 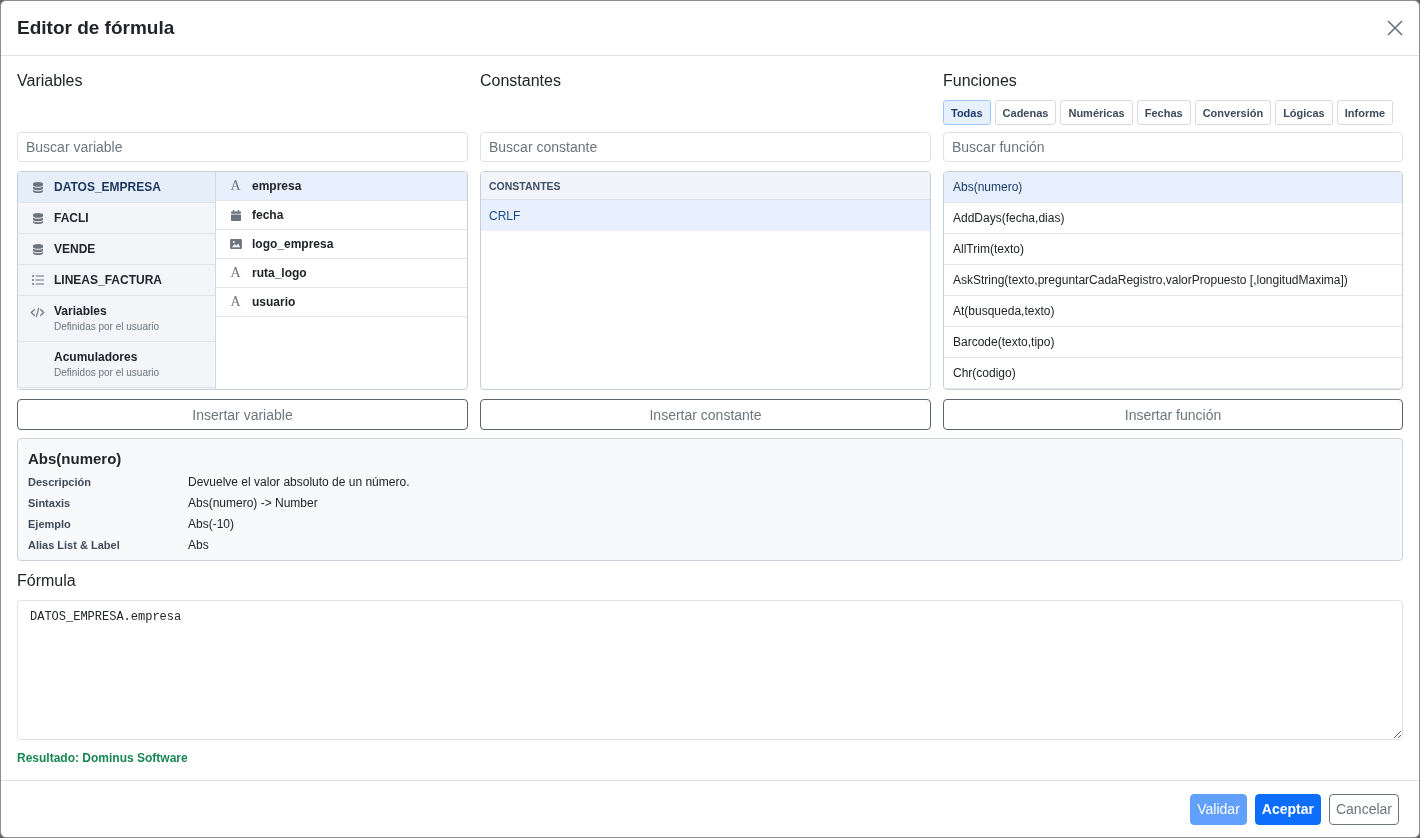 What do you see at coordinates (102, 758) in the screenshot?
I see `result-text: Resultado: Dominus Software` at bounding box center [102, 758].